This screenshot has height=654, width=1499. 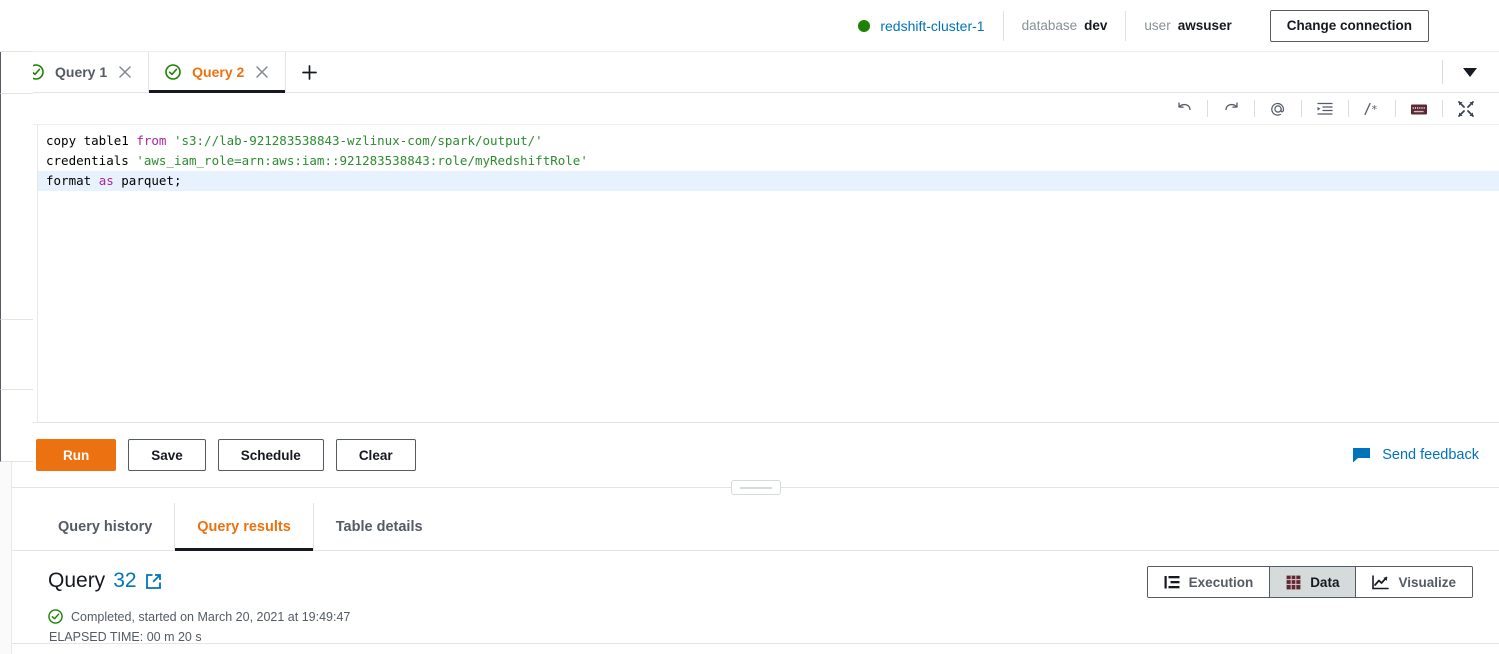 What do you see at coordinates (1231, 106) in the screenshot?
I see `redo-icon` at bounding box center [1231, 106].